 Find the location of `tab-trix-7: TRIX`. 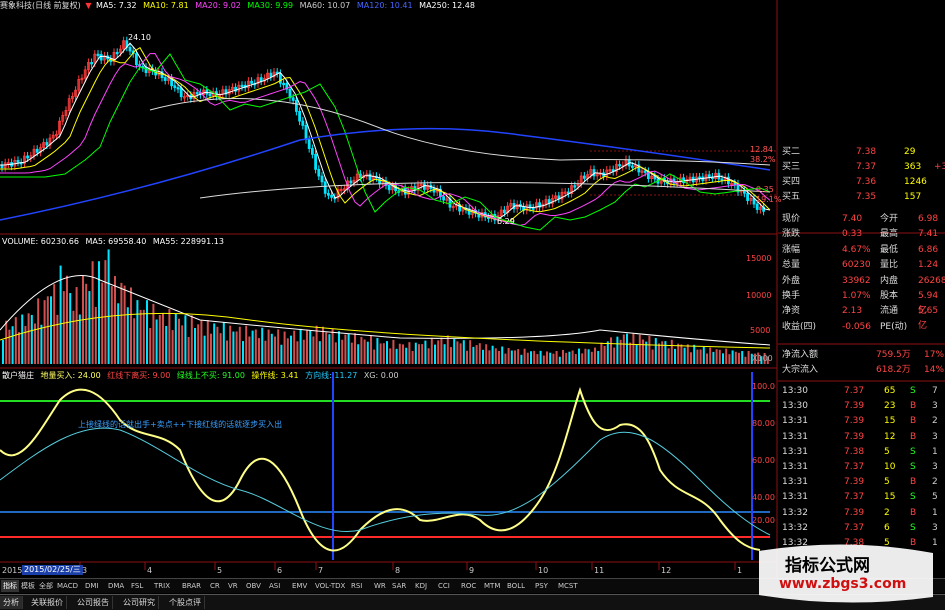

tab-trix-7: TRIX is located at coordinates (162, 586).